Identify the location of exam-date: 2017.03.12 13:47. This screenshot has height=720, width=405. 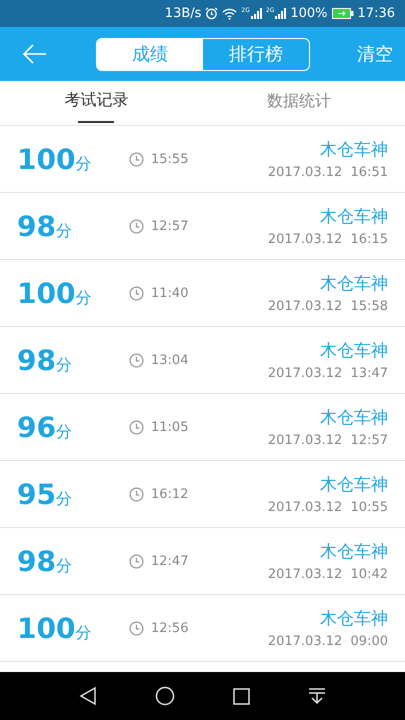
(328, 373).